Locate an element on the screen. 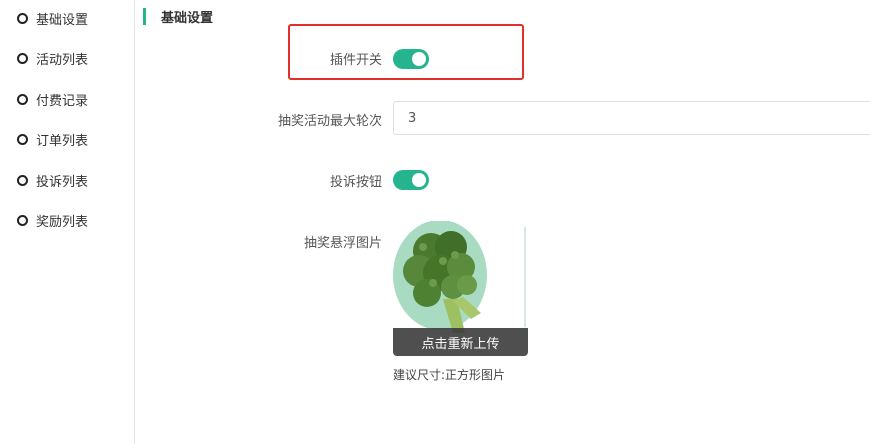  sidebar-item-label: 奖励列表 is located at coordinates (62, 222).